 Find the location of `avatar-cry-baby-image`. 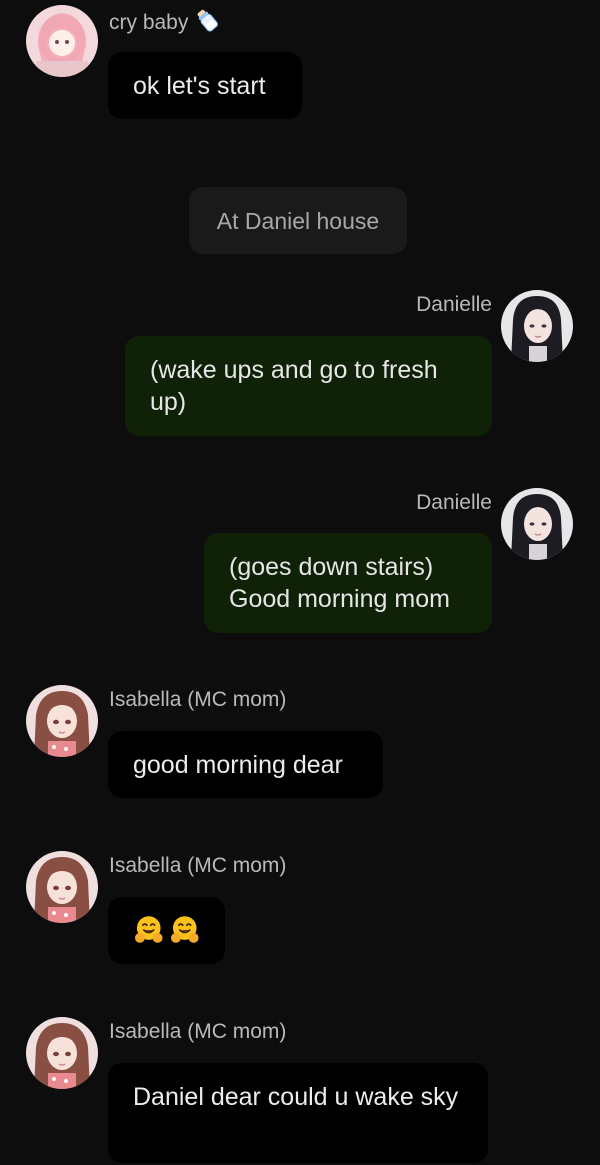

avatar-cry-baby-image is located at coordinates (62, 41).